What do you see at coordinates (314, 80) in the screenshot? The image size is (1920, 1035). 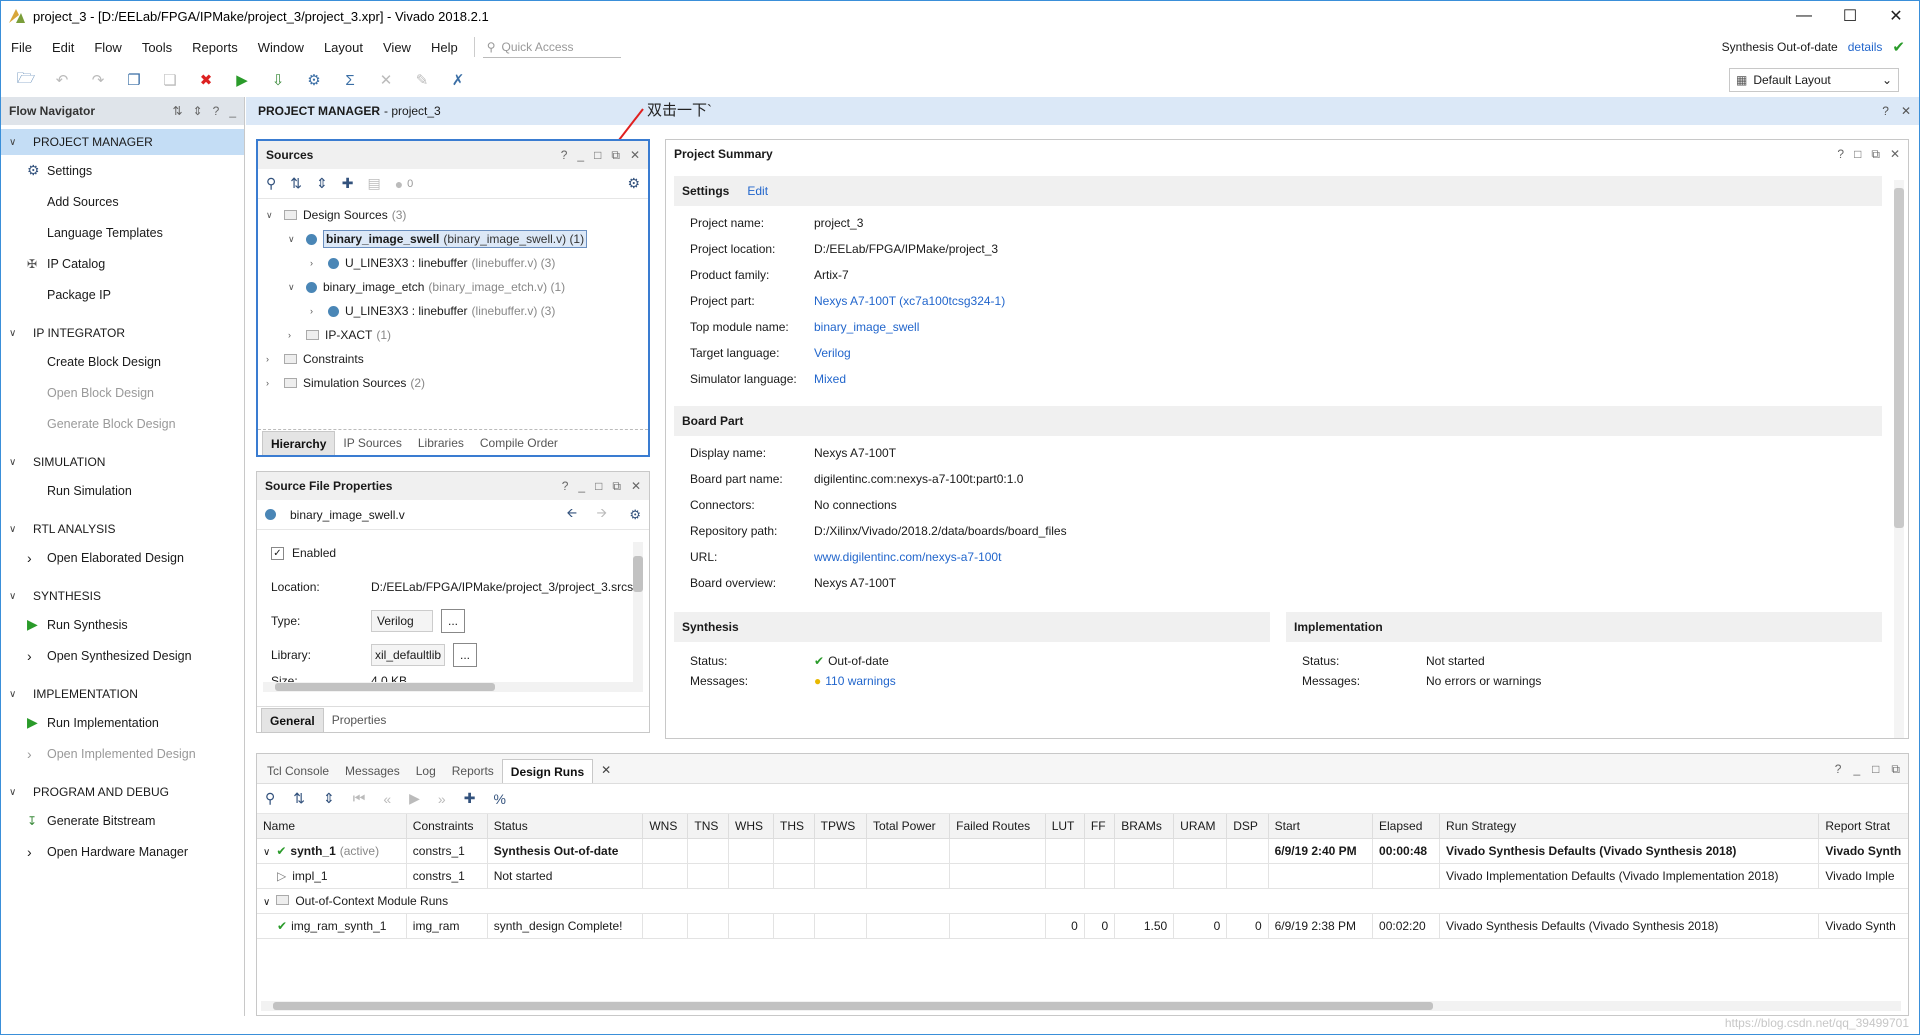 I see `settings-gear-icon: ⚙` at bounding box center [314, 80].